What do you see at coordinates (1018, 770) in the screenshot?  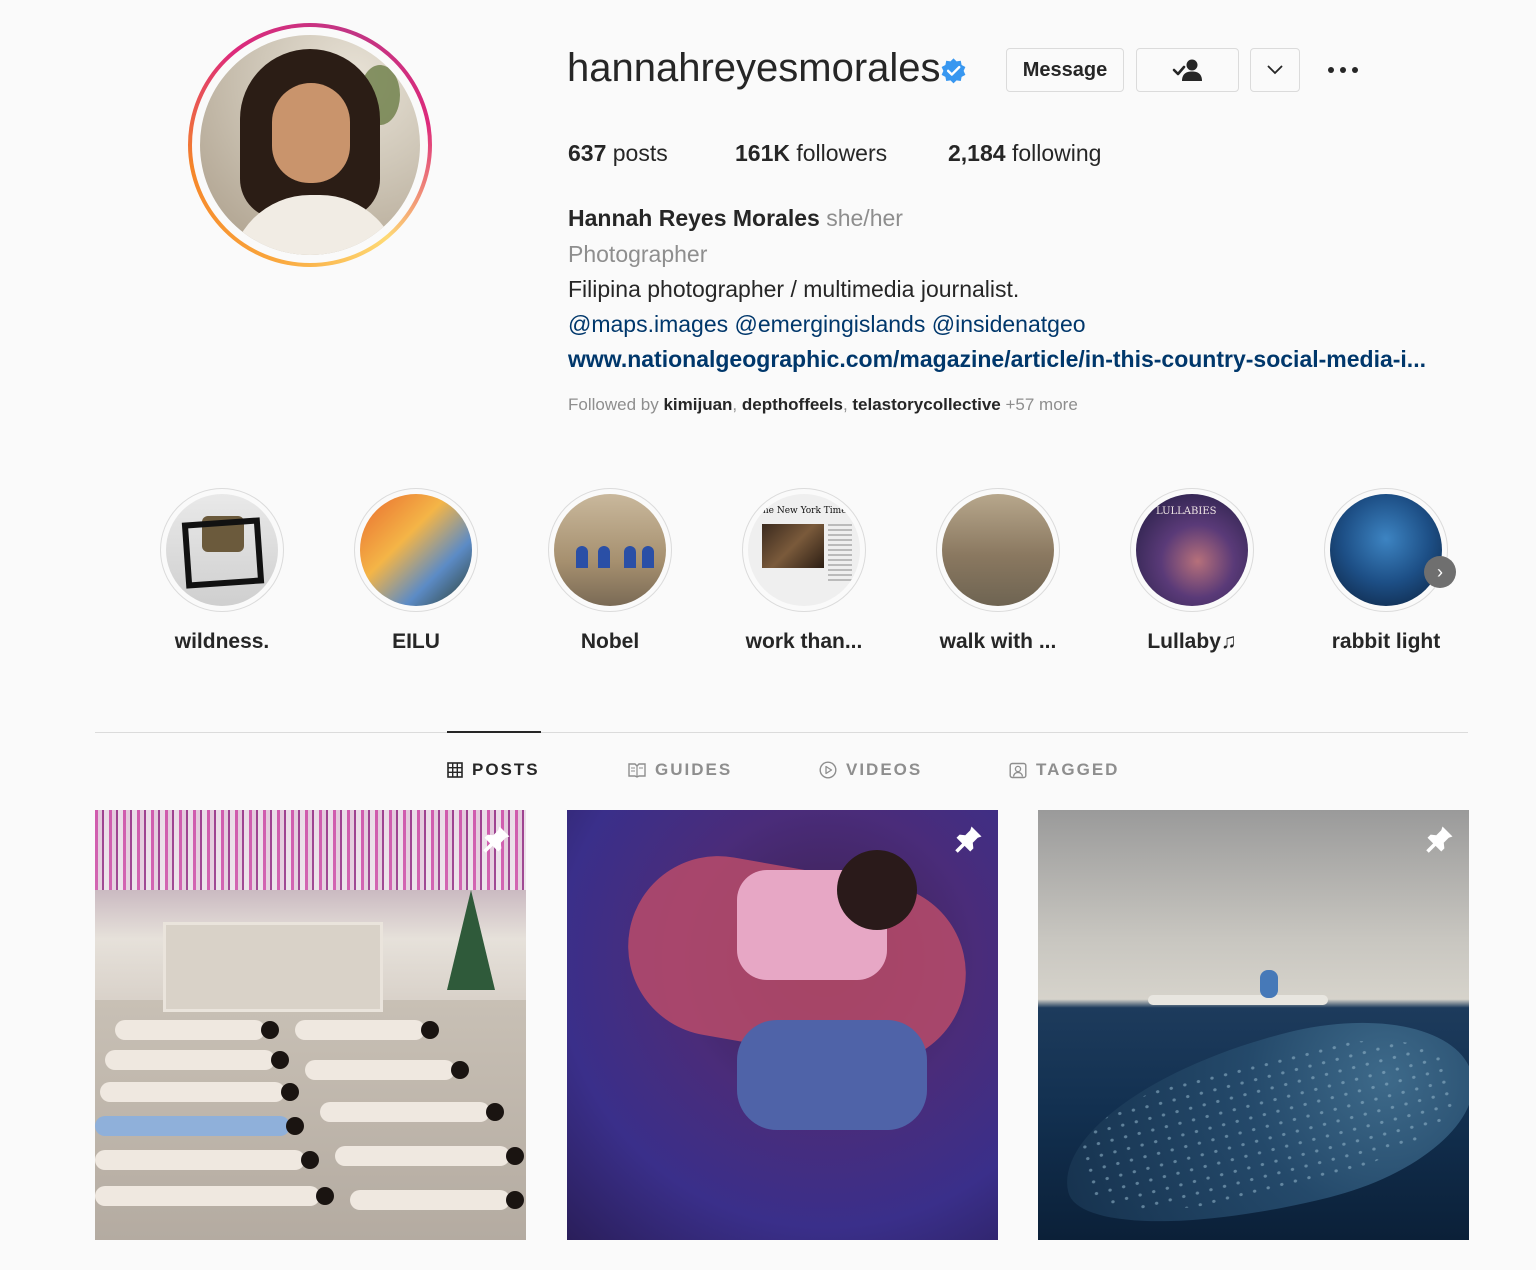 I see `tagged-person-icon` at bounding box center [1018, 770].